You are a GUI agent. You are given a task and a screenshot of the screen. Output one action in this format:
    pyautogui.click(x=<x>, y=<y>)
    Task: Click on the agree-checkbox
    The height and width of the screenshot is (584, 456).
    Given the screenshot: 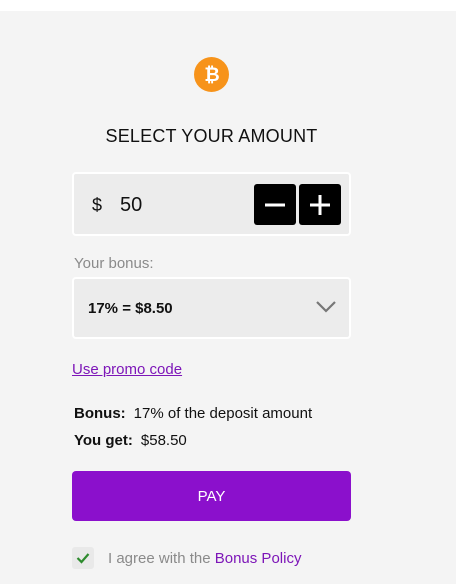 What is the action you would take?
    pyautogui.click(x=83, y=558)
    